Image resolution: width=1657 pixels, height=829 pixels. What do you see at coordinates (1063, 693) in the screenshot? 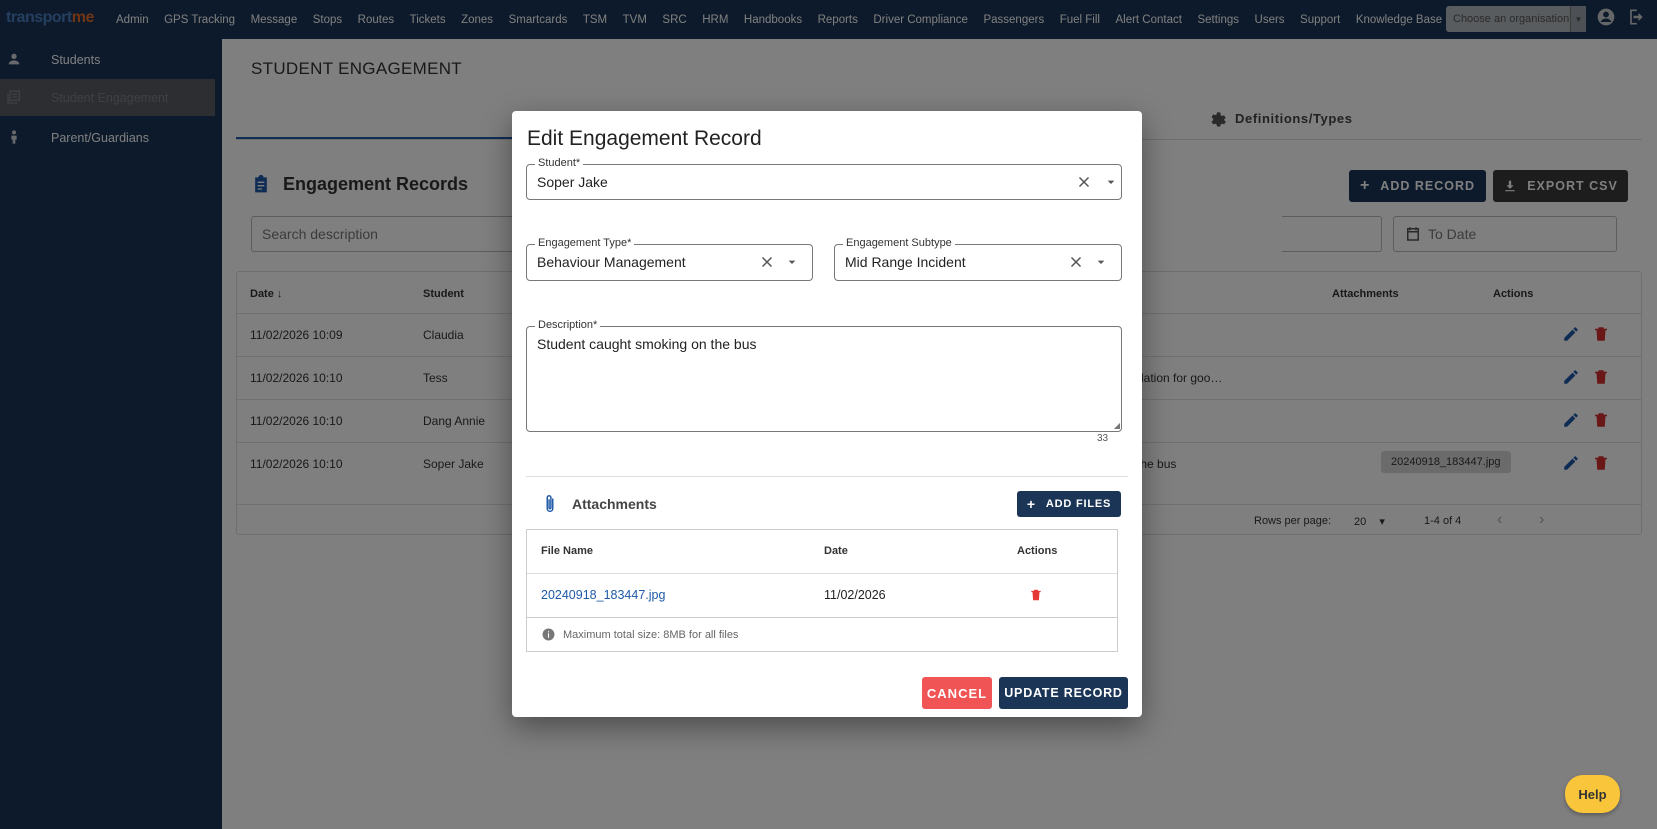
I see `update-record-button: UPDATE RECORD` at bounding box center [1063, 693].